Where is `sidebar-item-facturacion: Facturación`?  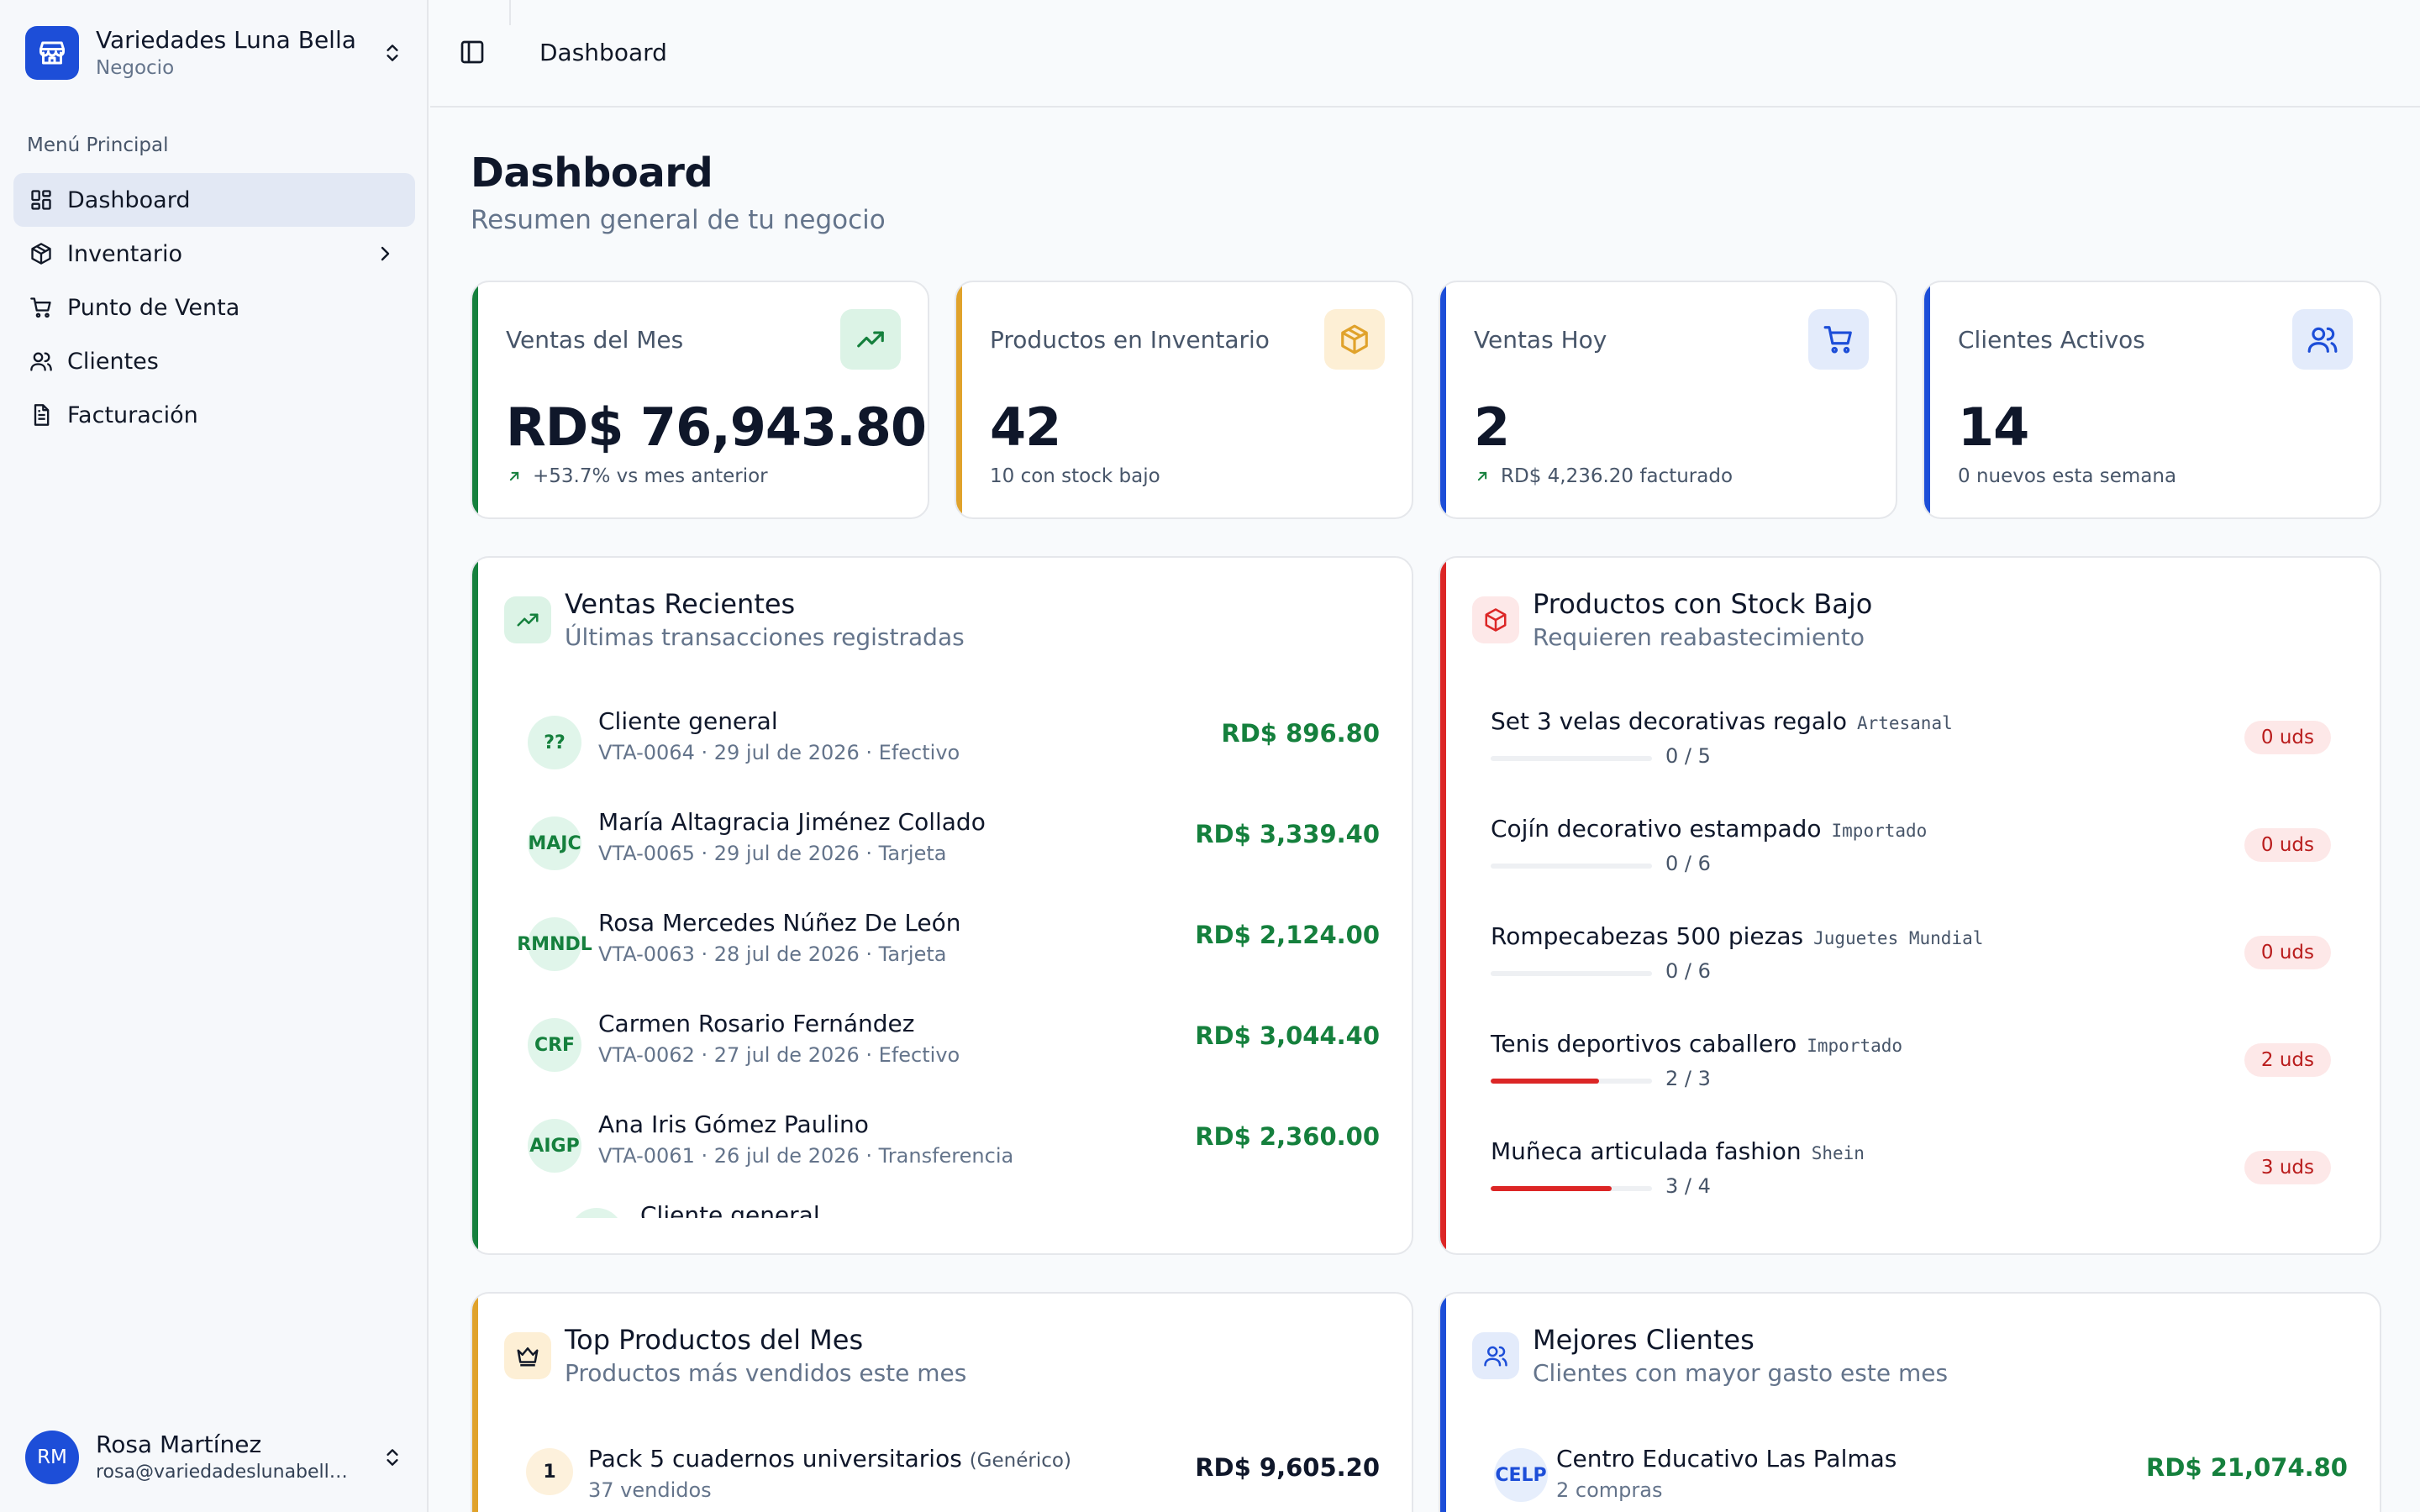 sidebar-item-facturacion: Facturación is located at coordinates (214, 415).